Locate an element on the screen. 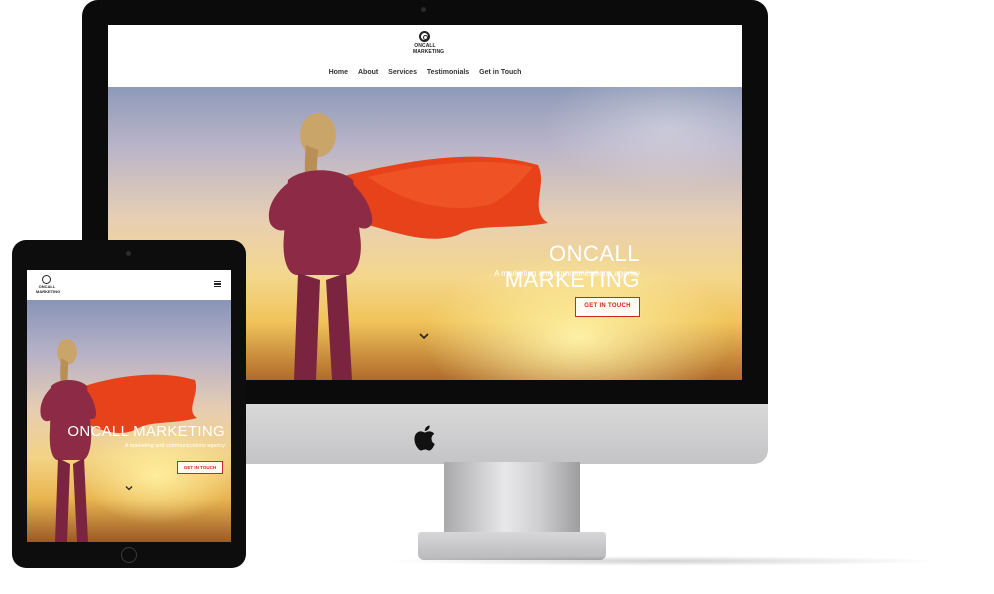 This screenshot has width=994, height=594. nav-item-about: About is located at coordinates (368, 72).